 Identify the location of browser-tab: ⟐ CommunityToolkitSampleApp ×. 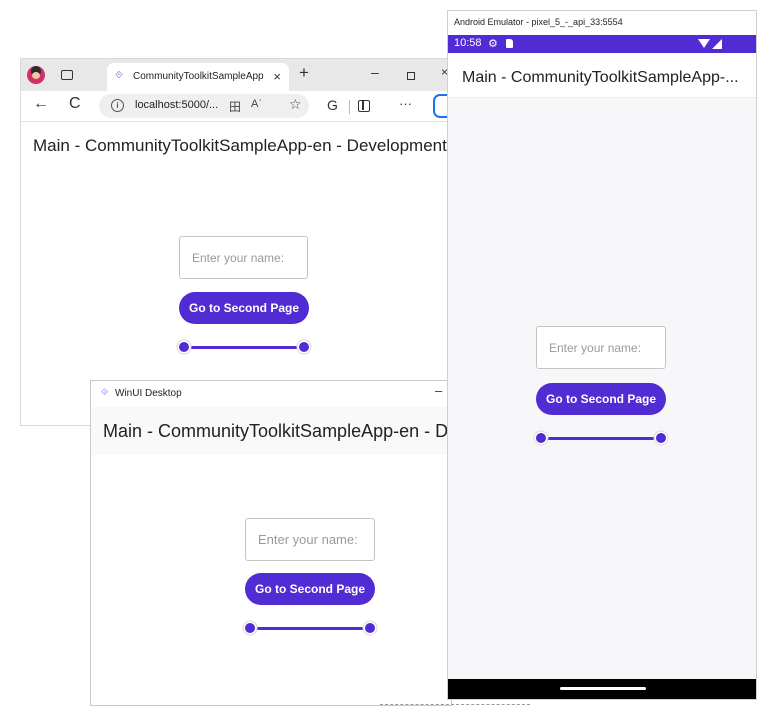
(198, 77).